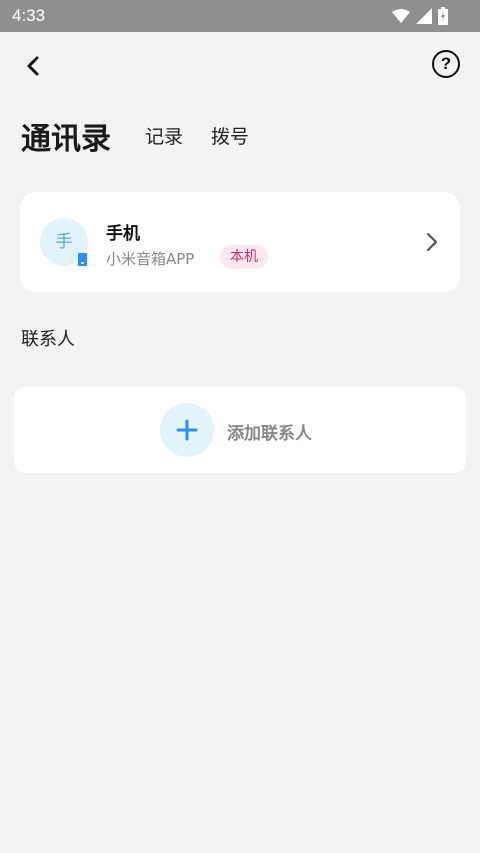  I want to click on status-icons, so click(420, 16).